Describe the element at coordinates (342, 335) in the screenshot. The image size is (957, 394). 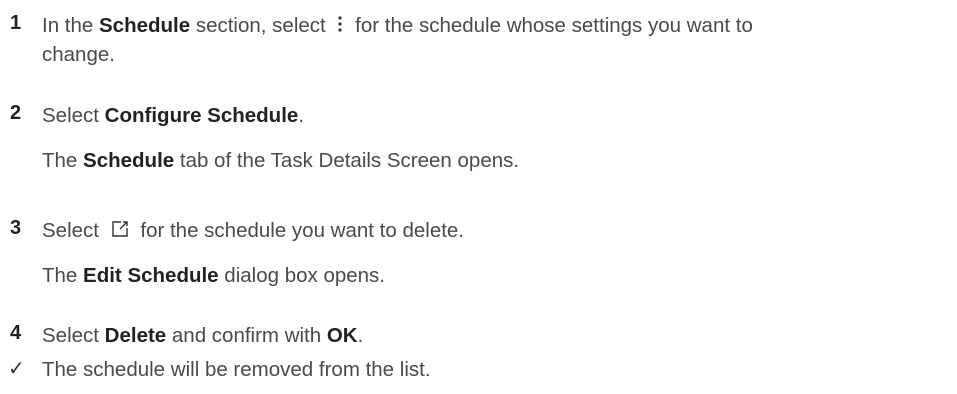
I see `ui-term: OK` at that location.